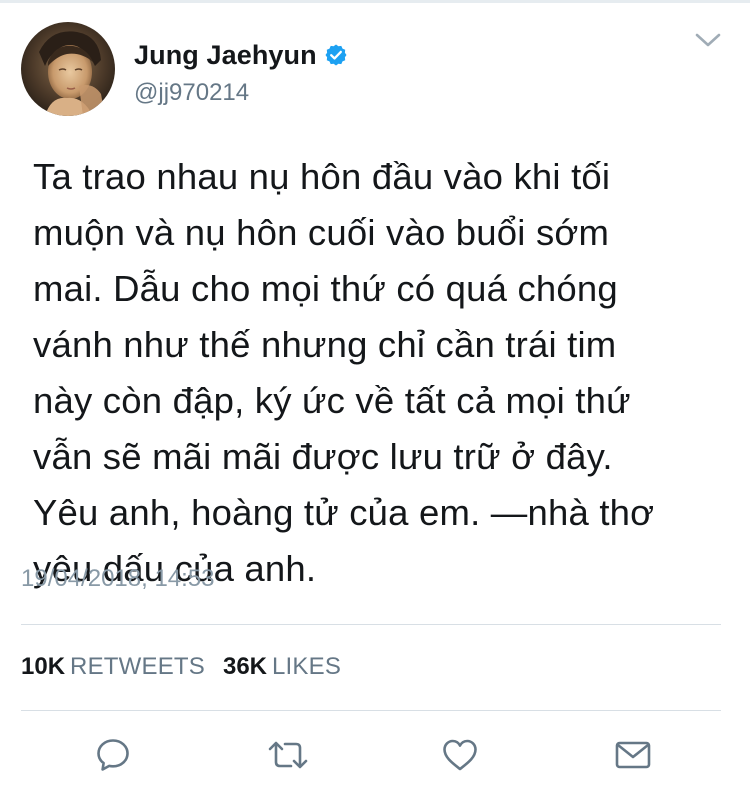  Describe the element at coordinates (321, 232) in the screenshot. I see `tweet-text-line: muộn và nụ hôn cuối vào buổi sớm` at that location.